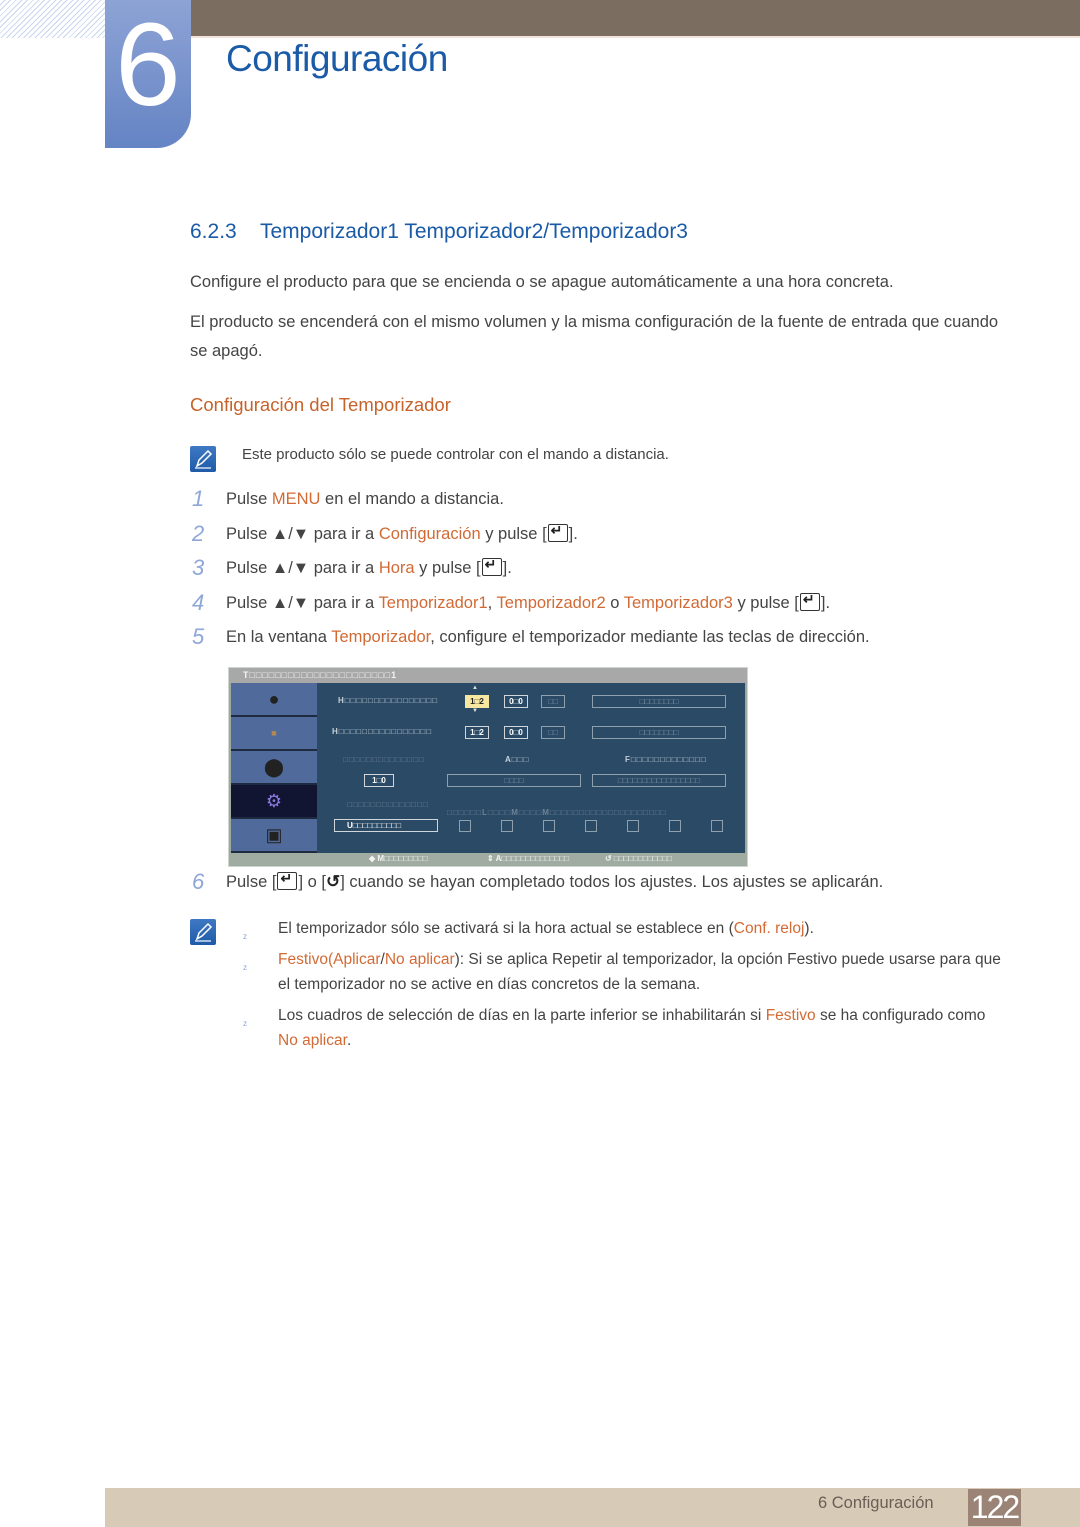  I want to click on on-time-label: H□□□□□□□□□□□□□□□□, so click(388, 700).